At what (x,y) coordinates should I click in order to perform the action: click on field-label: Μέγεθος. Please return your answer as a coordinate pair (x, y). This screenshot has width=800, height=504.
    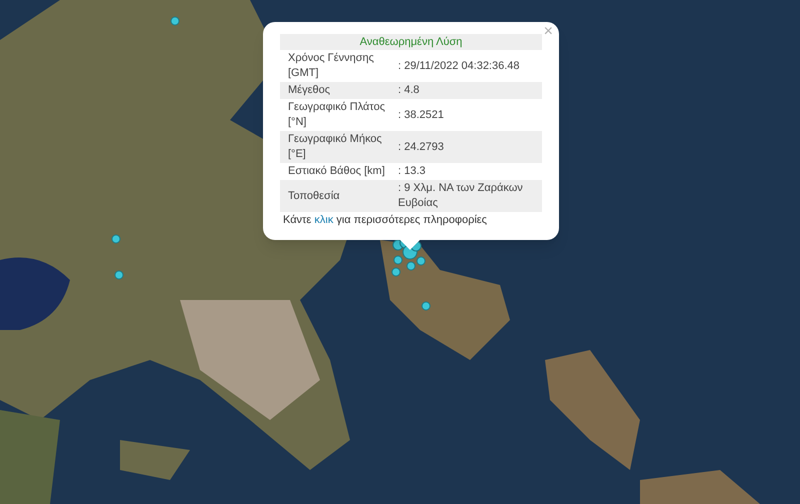
    Looking at the image, I should click on (309, 90).